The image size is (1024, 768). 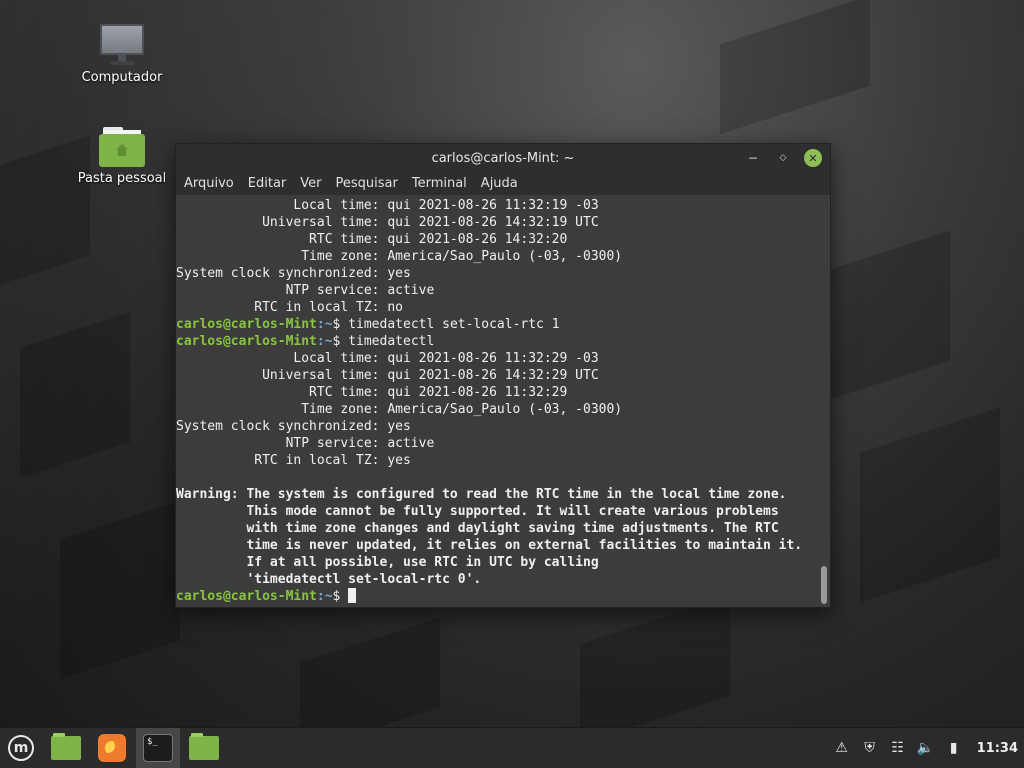 I want to click on close-button: ✕, so click(x=813, y=158).